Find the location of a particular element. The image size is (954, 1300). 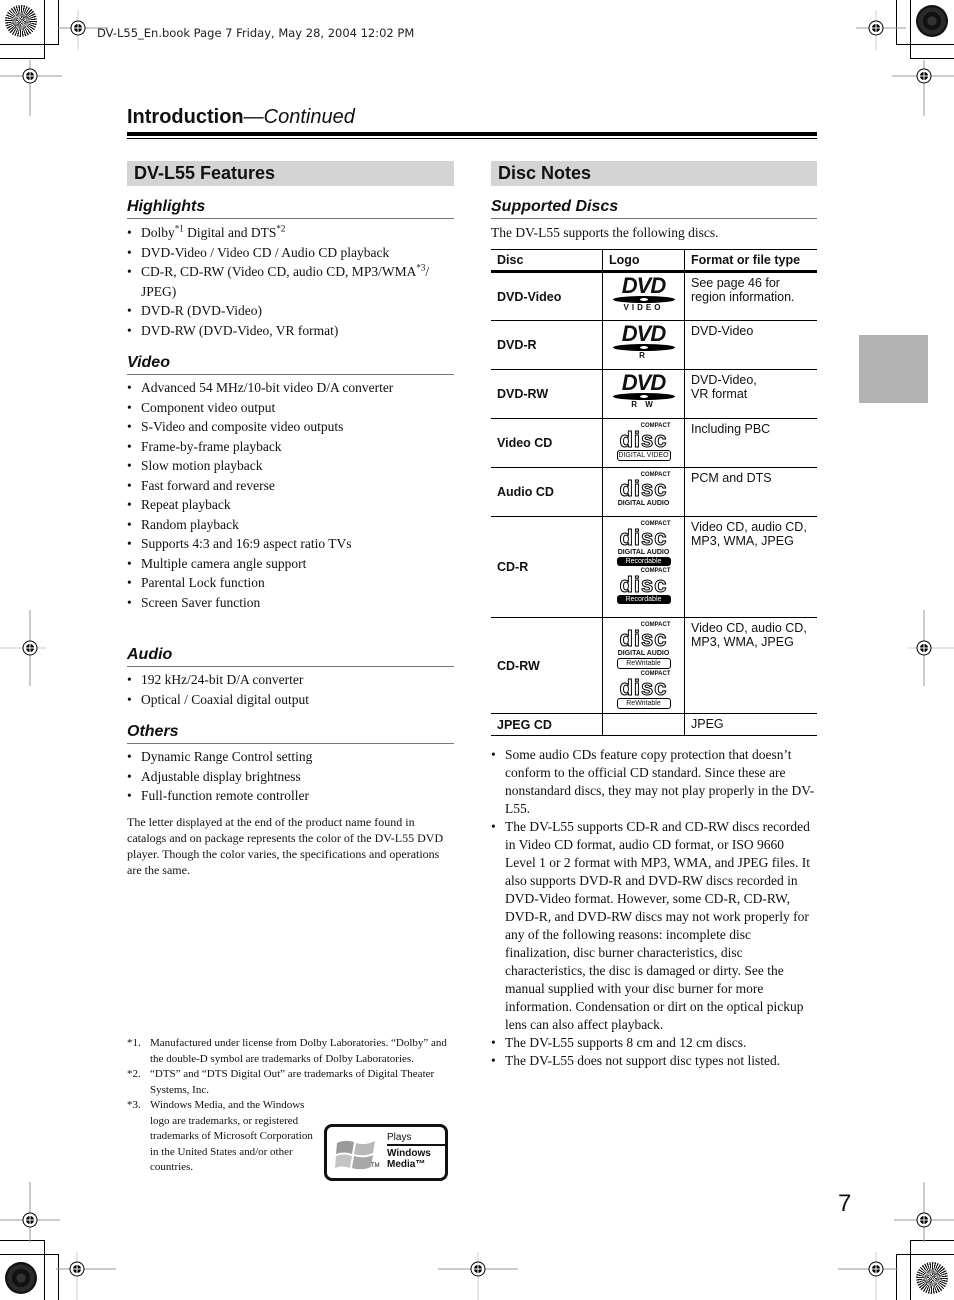

list-item: DVD-Video / Video CD / Audio CD playback is located at coordinates (290, 253).